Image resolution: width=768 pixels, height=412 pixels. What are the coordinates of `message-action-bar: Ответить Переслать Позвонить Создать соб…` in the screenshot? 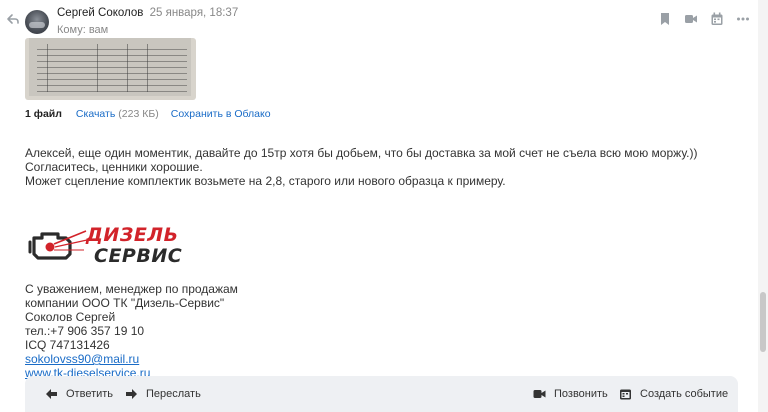 It's located at (381, 394).